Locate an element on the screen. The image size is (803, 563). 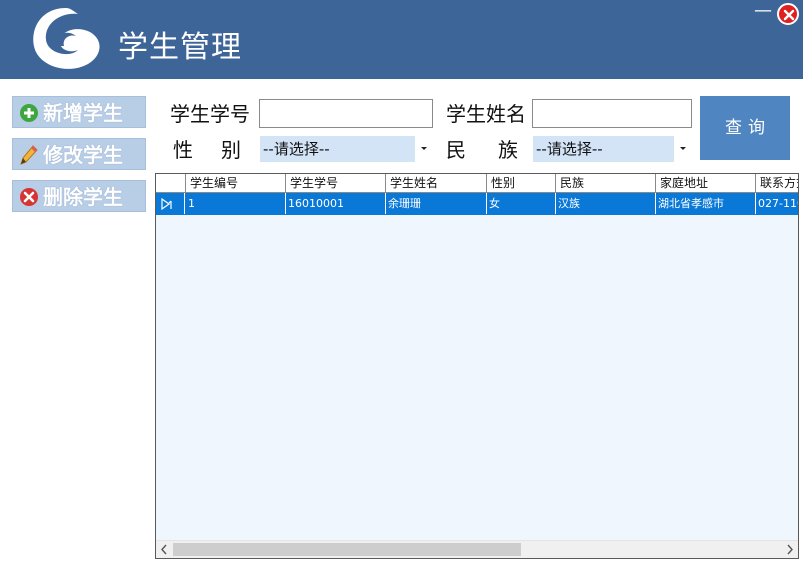
swirl-logo-icon is located at coordinates (66, 40).